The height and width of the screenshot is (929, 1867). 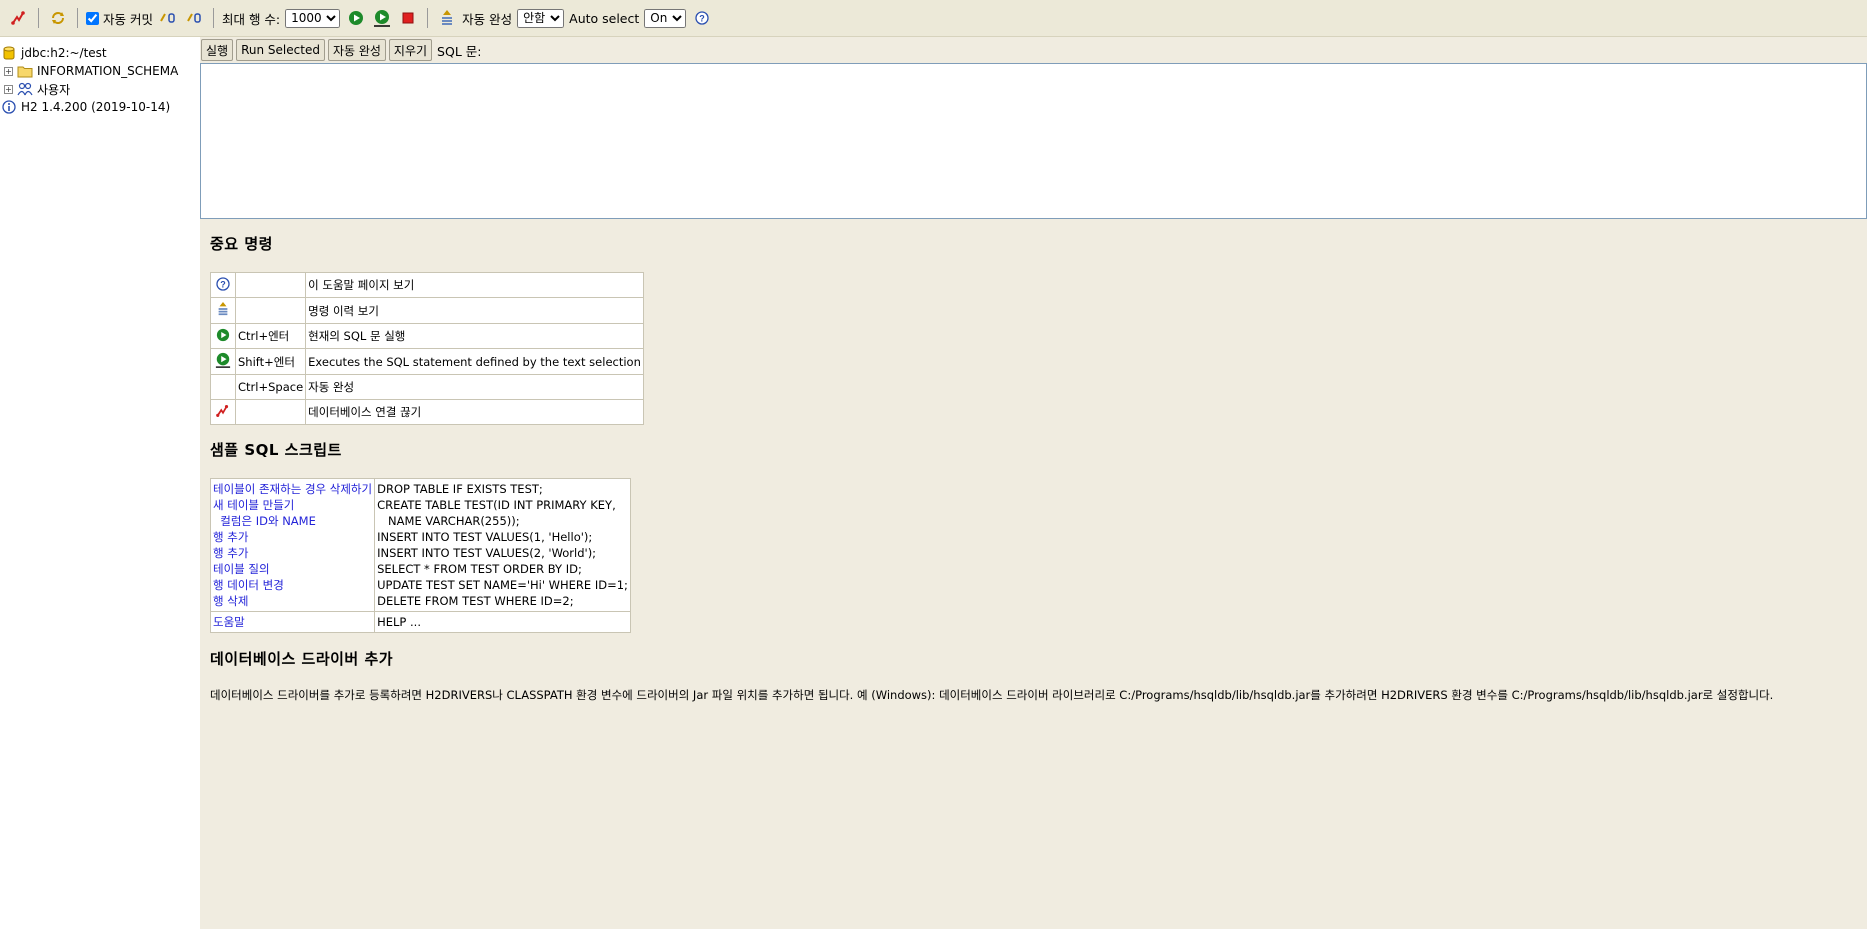 What do you see at coordinates (1033, 141) in the screenshot?
I see `sql-editor` at bounding box center [1033, 141].